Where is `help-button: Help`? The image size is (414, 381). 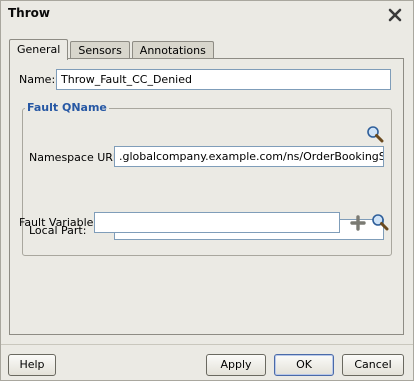
help-button: Help is located at coordinates (32, 365).